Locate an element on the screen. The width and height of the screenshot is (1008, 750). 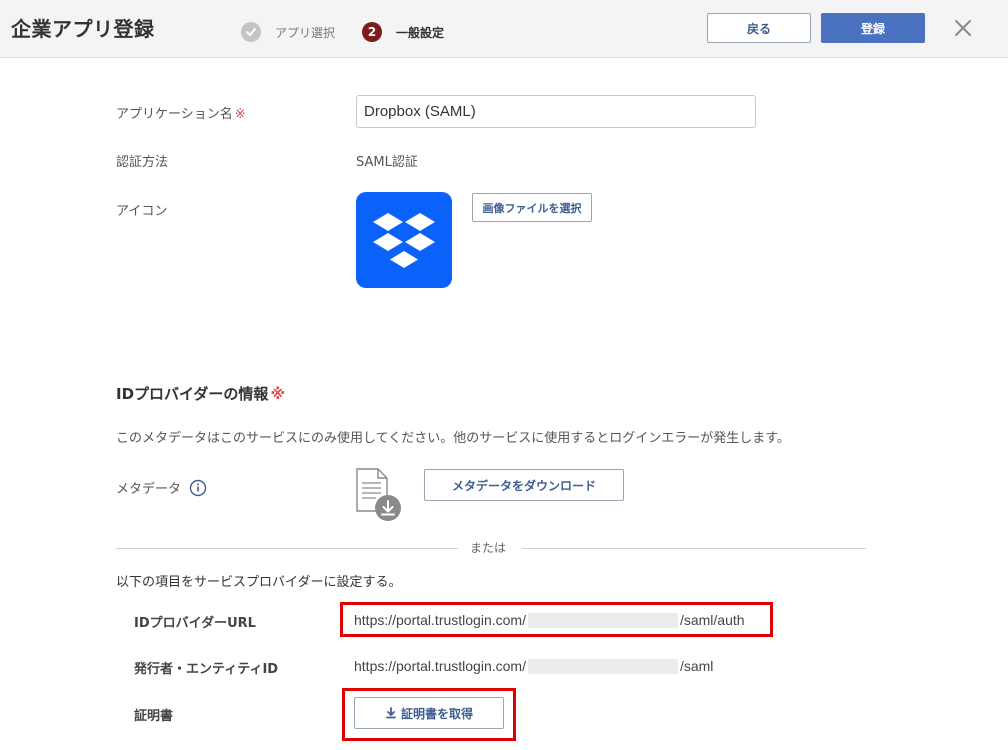
auth-method-value: SAML認証 is located at coordinates (387, 162).